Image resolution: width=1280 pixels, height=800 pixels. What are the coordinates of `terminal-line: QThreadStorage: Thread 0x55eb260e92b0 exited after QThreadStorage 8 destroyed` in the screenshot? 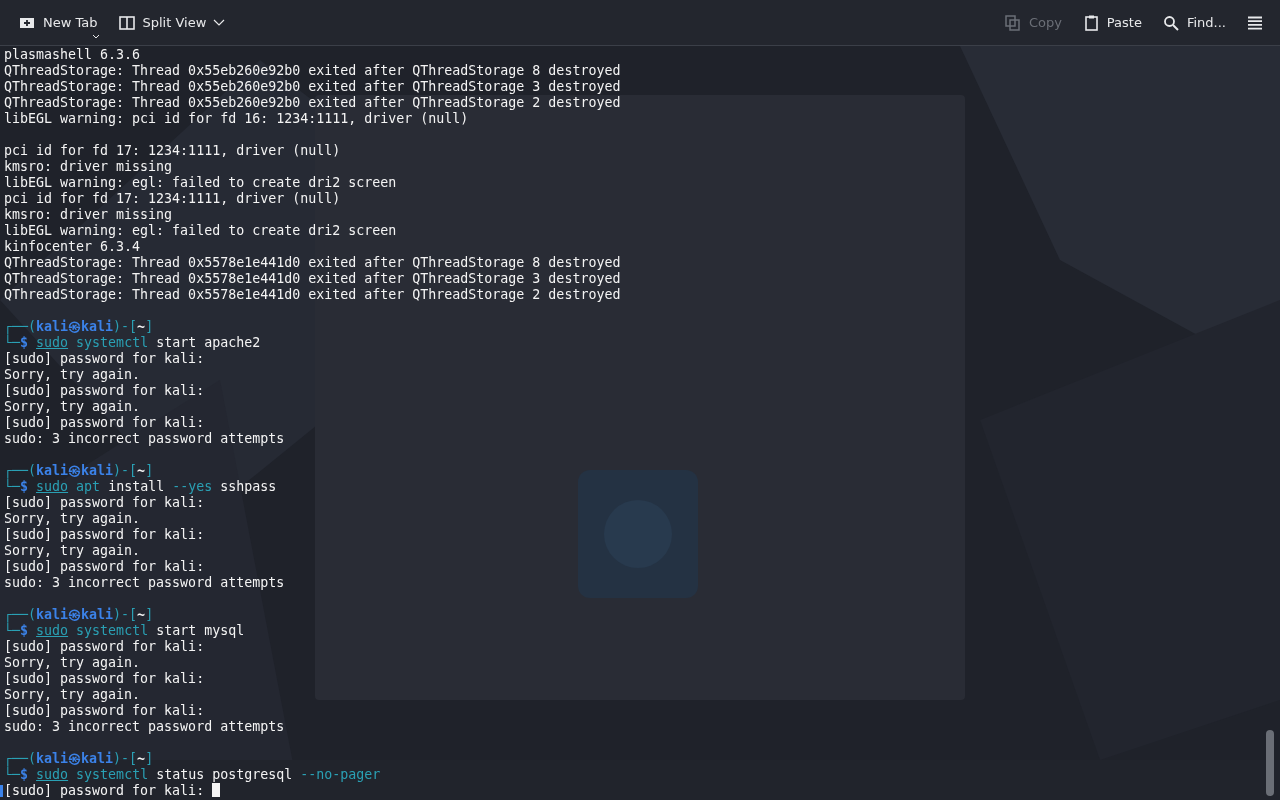 It's located at (312, 71).